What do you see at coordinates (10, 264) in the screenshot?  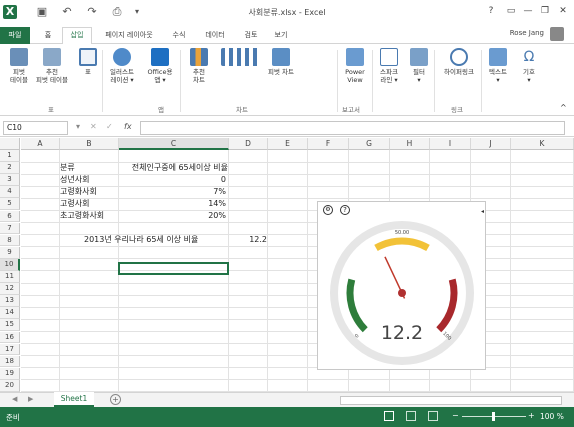 I see `row-header: 10` at bounding box center [10, 264].